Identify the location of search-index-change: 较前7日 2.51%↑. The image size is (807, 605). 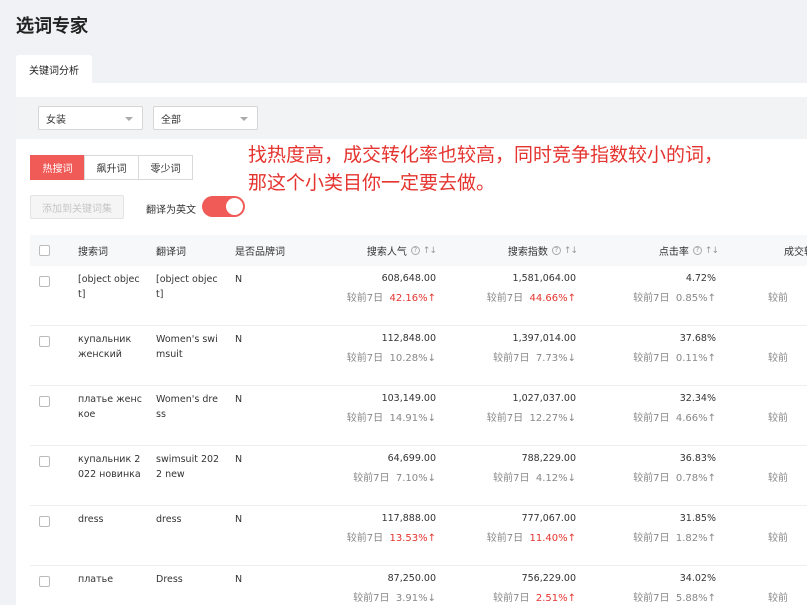
(534, 596).